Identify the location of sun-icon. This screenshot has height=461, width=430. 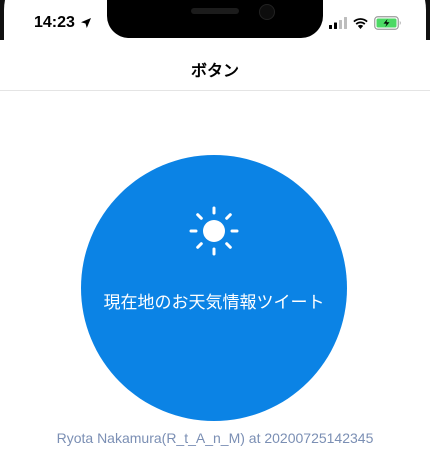
(214, 231).